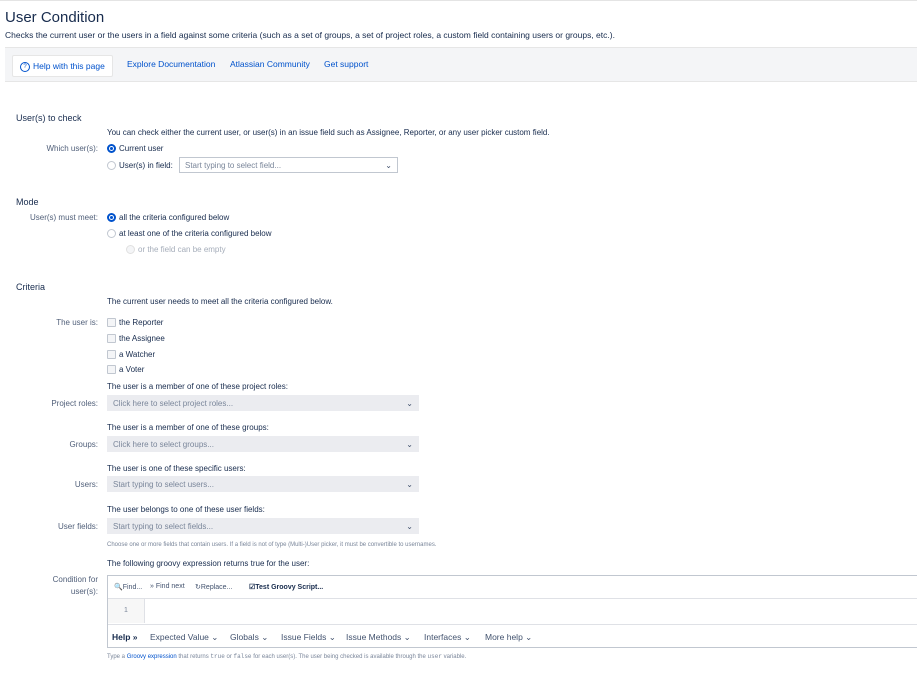 The width and height of the screenshot is (917, 681). What do you see at coordinates (121, 637) in the screenshot?
I see `help-text: Help` at bounding box center [121, 637].